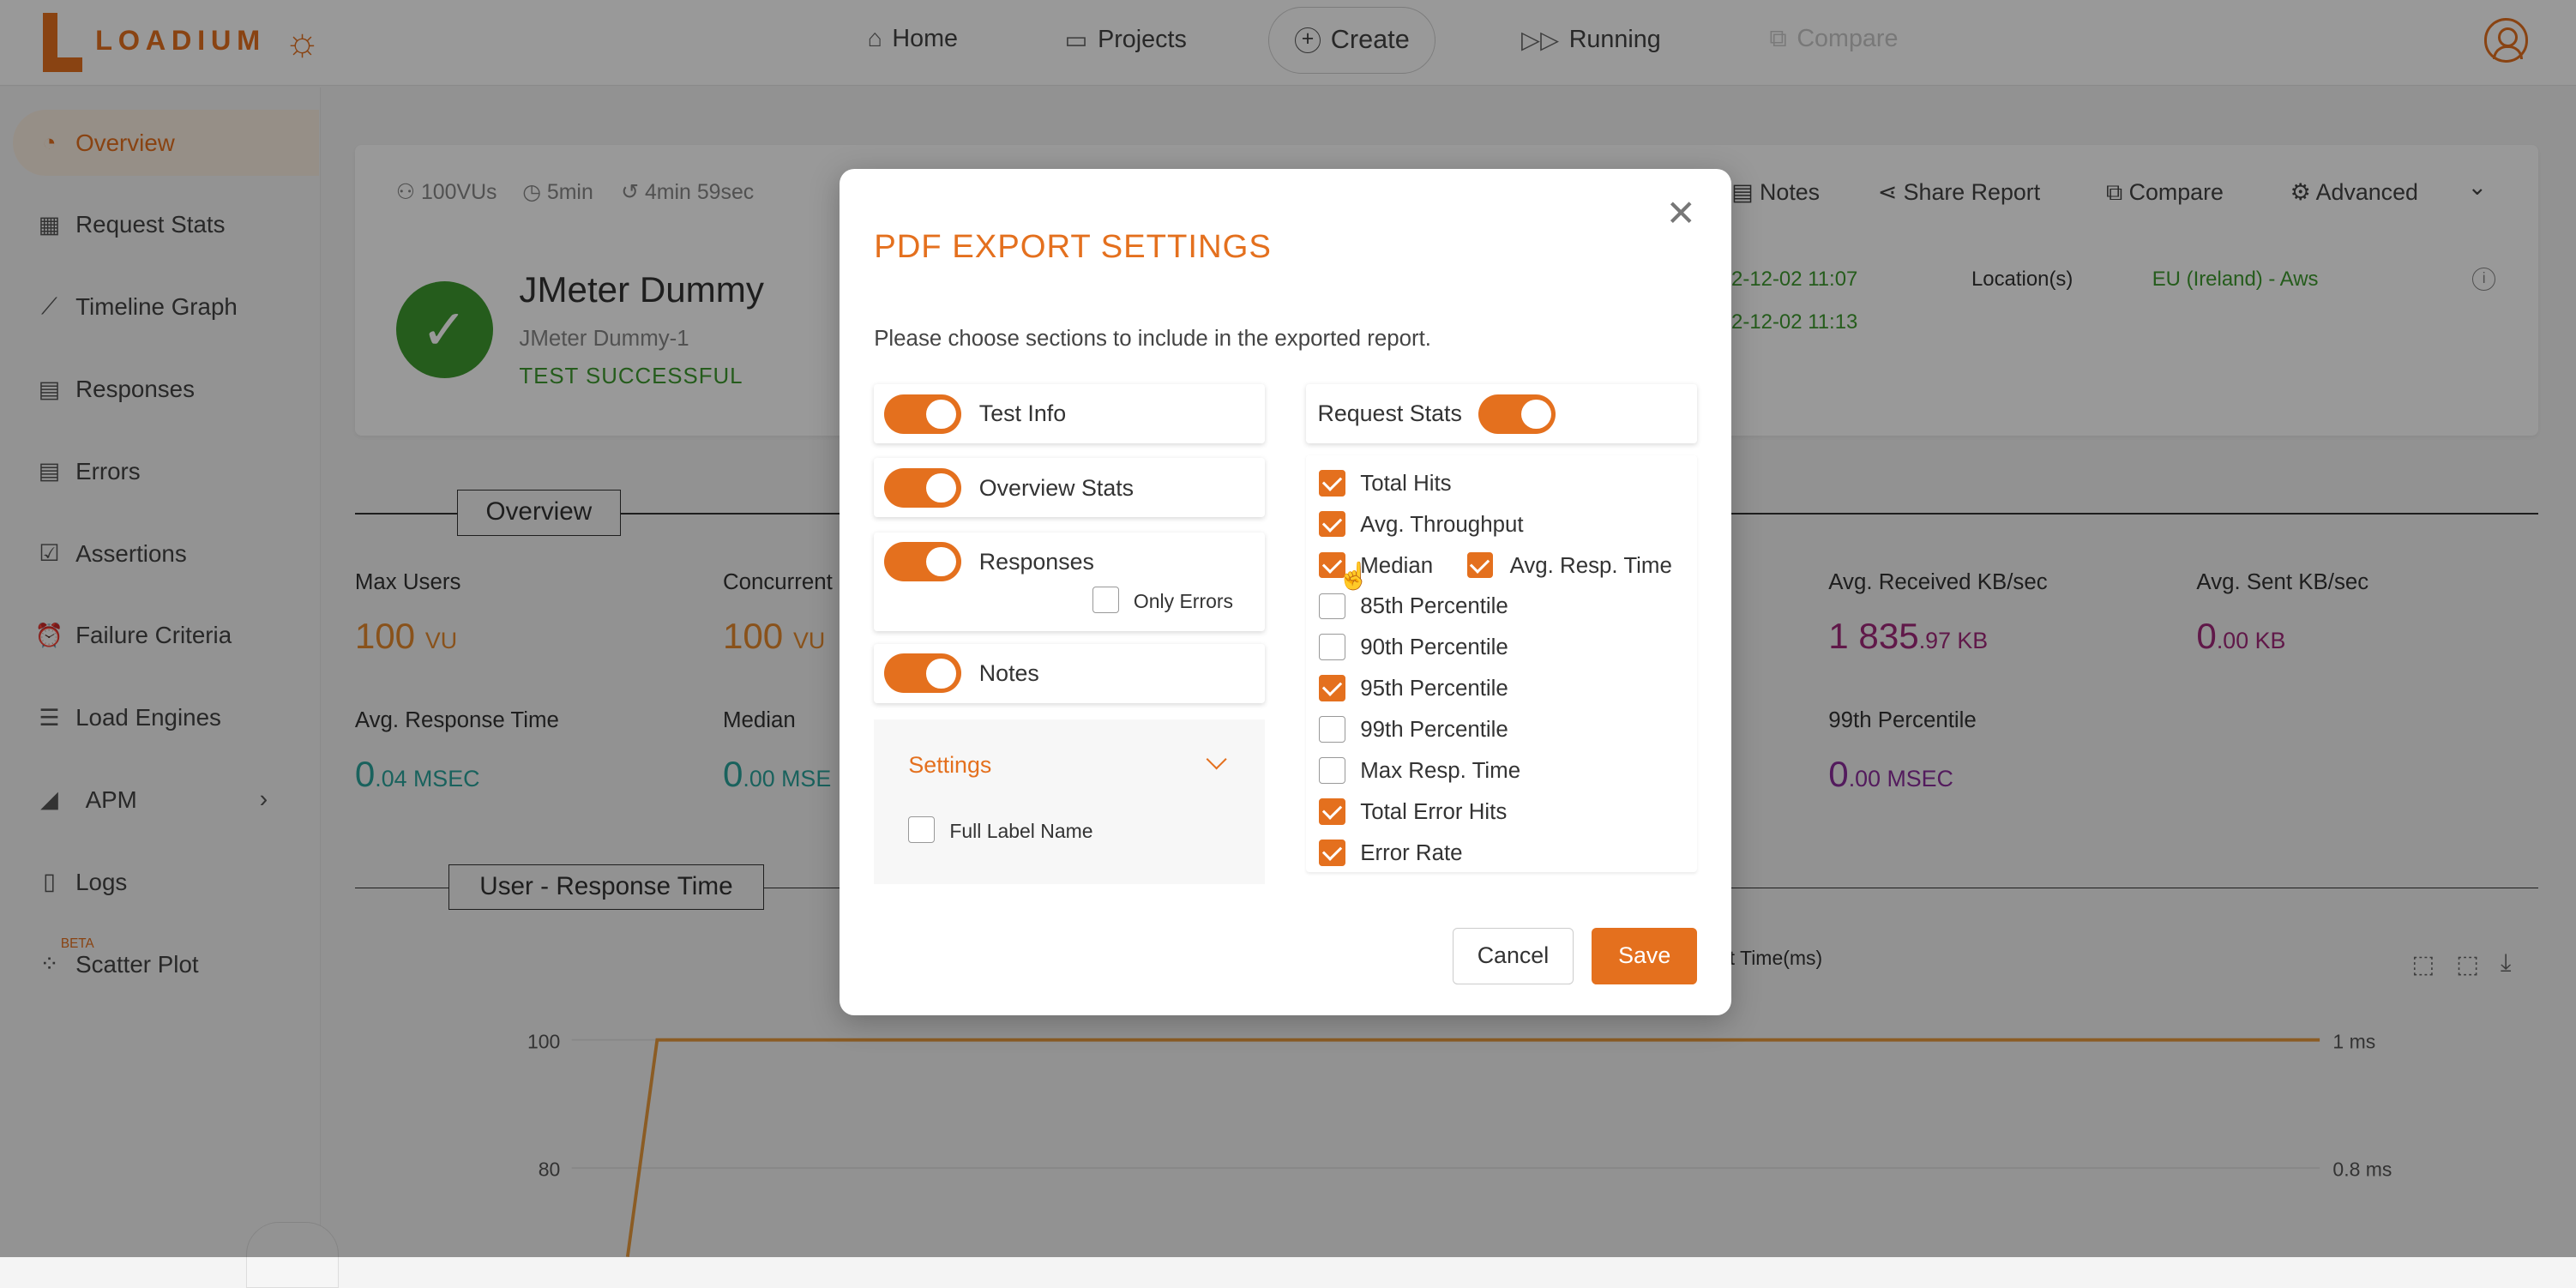 This screenshot has width=2576, height=1288. What do you see at coordinates (922, 414) in the screenshot?
I see `test-info-toggle` at bounding box center [922, 414].